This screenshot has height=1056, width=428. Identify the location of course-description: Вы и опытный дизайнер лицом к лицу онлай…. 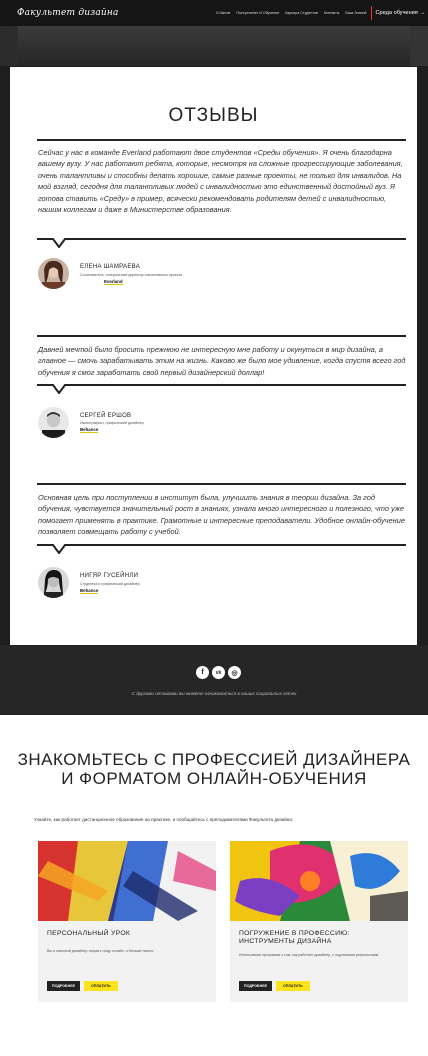
(100, 951).